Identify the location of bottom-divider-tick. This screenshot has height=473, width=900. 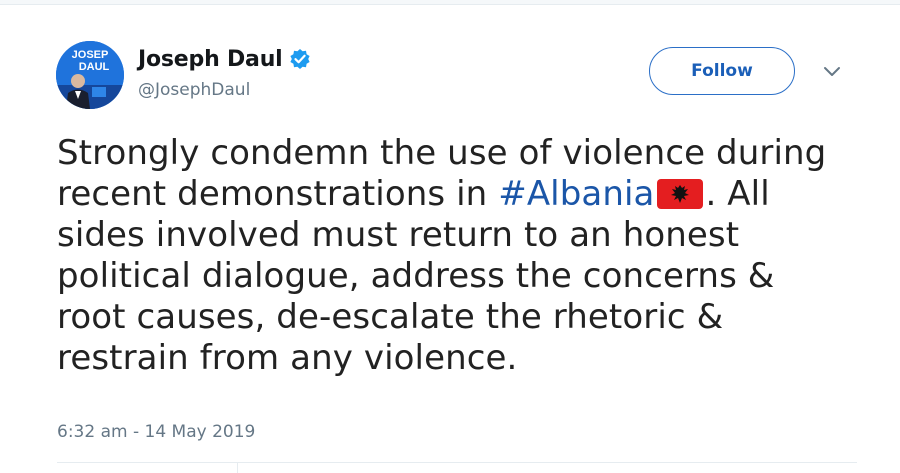
(237, 467).